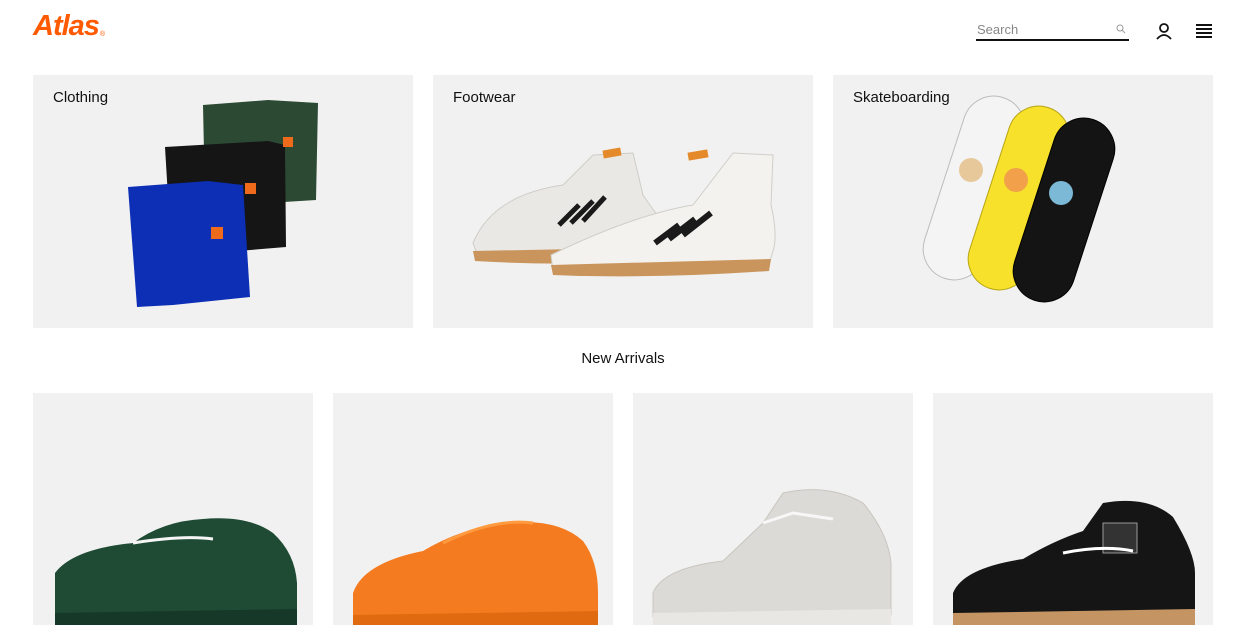  What do you see at coordinates (484, 97) in the screenshot?
I see `category-label: Footwear` at bounding box center [484, 97].